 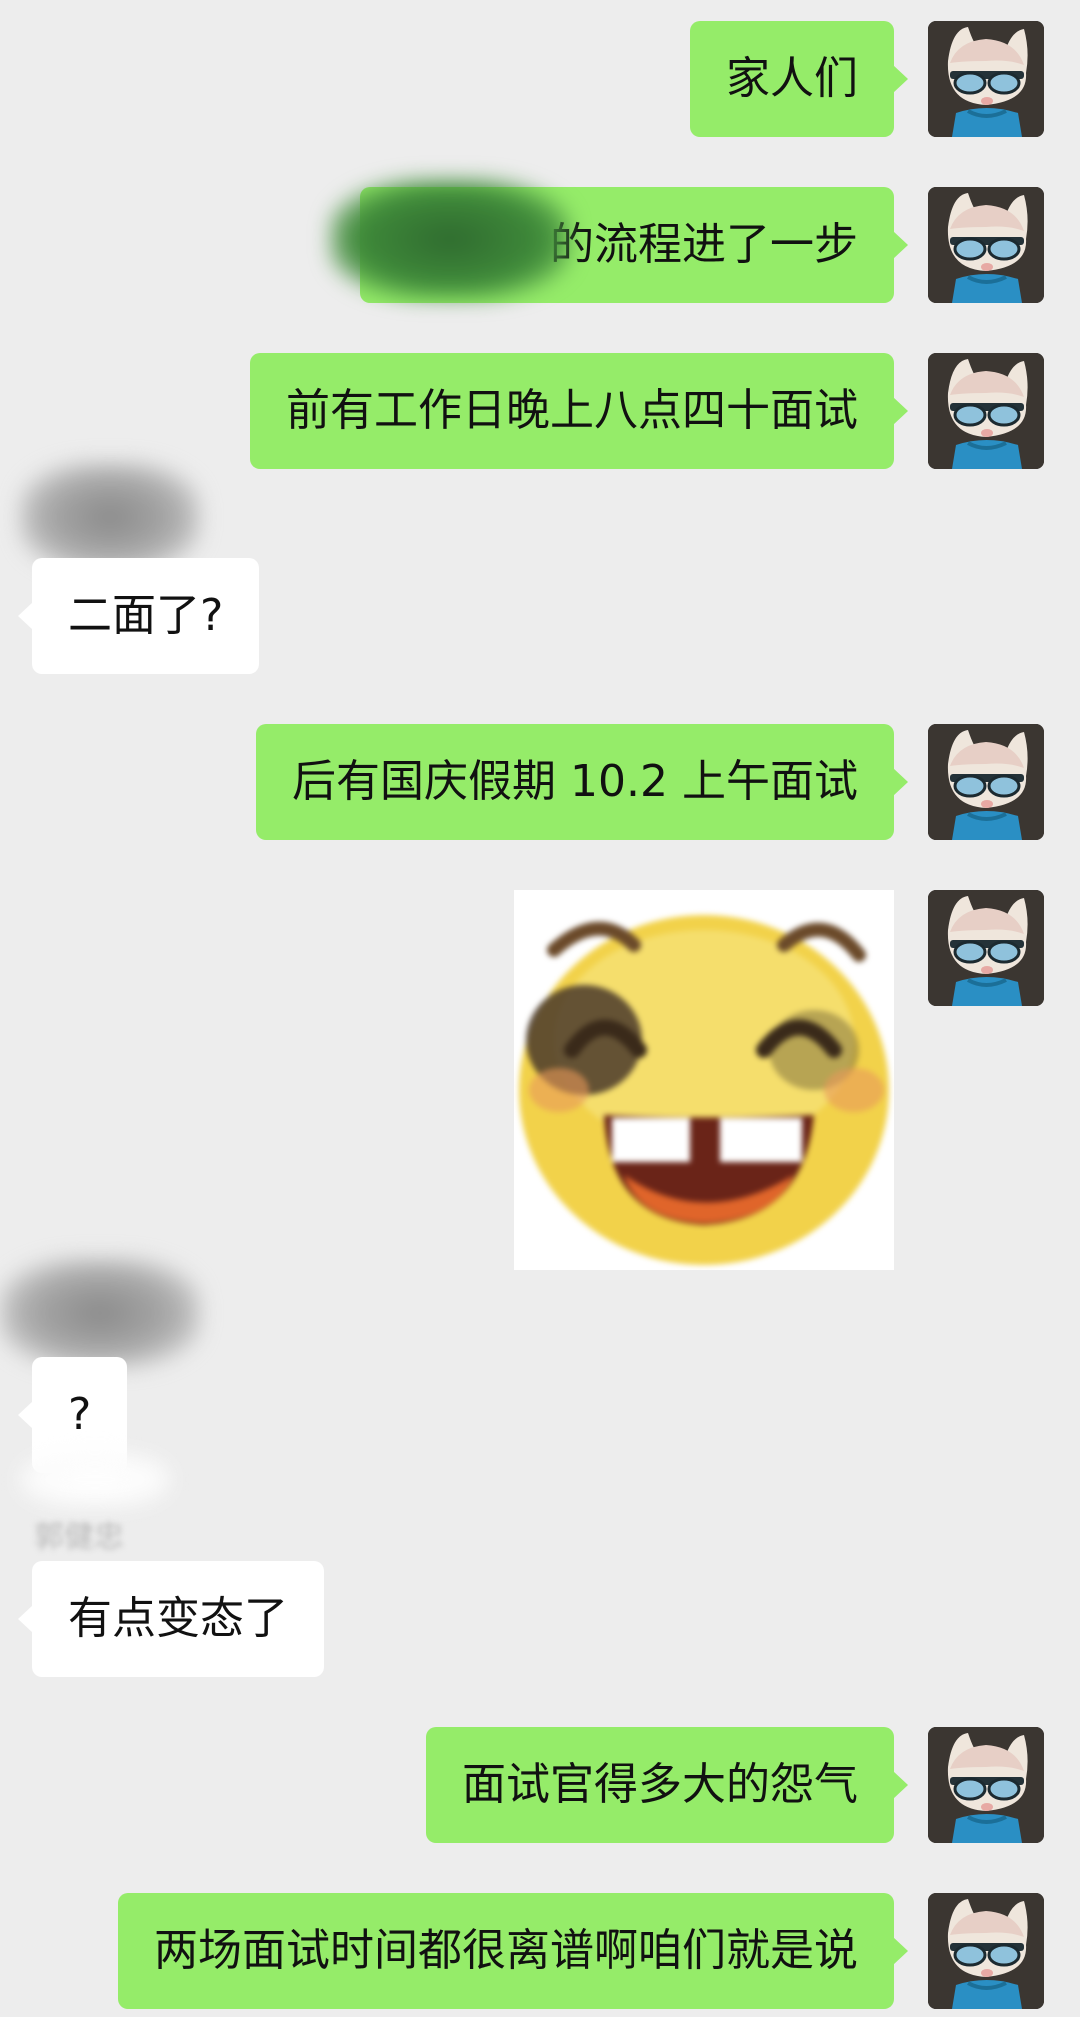 I want to click on grinning-bruised-face-emoji-sticker, so click(x=704, y=1080).